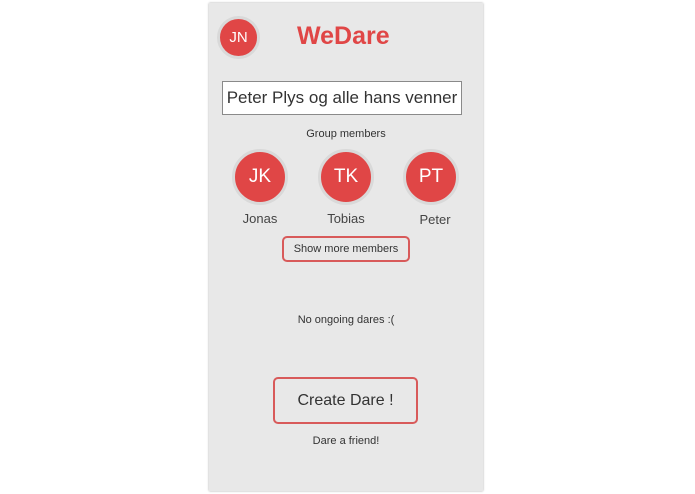 This screenshot has width=695, height=494. What do you see at coordinates (343, 36) in the screenshot?
I see `app-title: WeDare` at bounding box center [343, 36].